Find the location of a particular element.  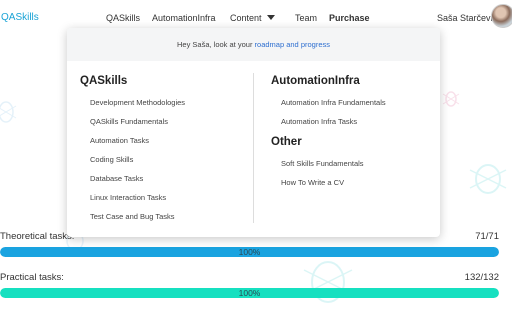

menu-item-automation-infra-fundamentals: Automation Infra Fundamentals is located at coordinates (333, 102).